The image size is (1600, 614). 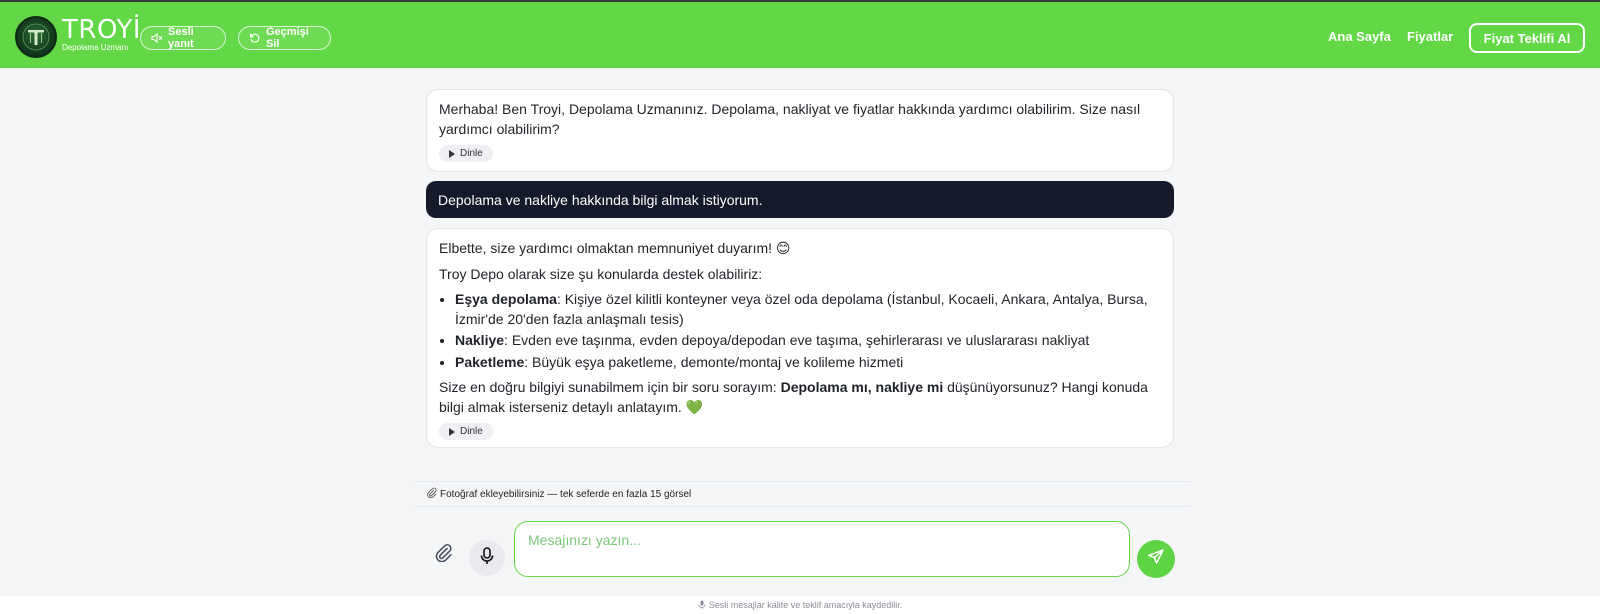 What do you see at coordinates (480, 340) in the screenshot?
I see `list-item-title: Nakliye` at bounding box center [480, 340].